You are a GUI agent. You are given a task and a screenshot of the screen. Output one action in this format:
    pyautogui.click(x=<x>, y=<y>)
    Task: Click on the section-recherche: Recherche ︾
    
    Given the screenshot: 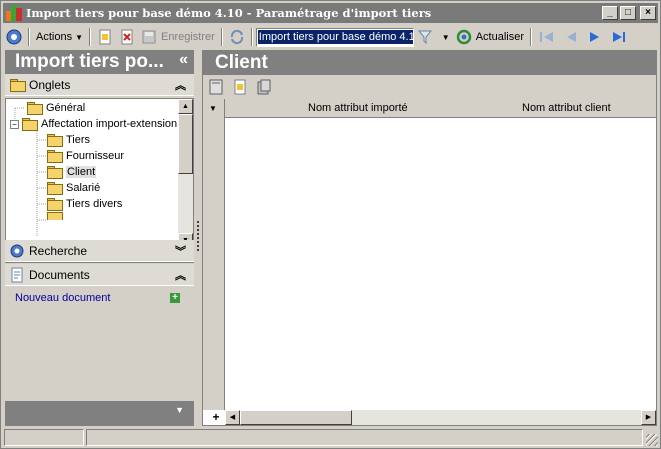 What is the action you would take?
    pyautogui.click(x=99, y=251)
    